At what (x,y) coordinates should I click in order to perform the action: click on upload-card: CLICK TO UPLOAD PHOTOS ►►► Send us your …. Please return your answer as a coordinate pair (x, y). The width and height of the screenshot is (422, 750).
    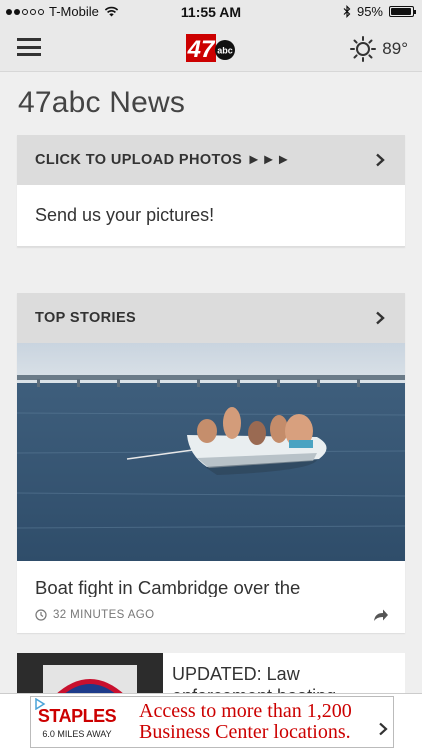
    Looking at the image, I should click on (211, 191).